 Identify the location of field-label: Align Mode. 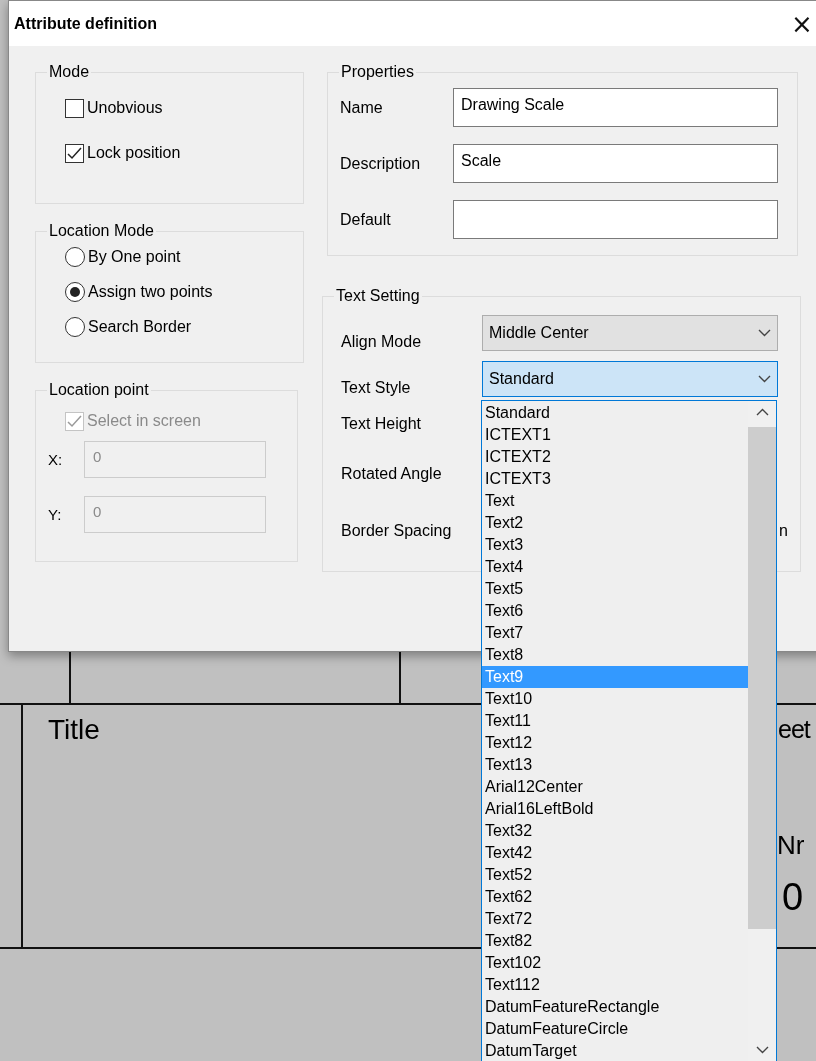
(382, 341).